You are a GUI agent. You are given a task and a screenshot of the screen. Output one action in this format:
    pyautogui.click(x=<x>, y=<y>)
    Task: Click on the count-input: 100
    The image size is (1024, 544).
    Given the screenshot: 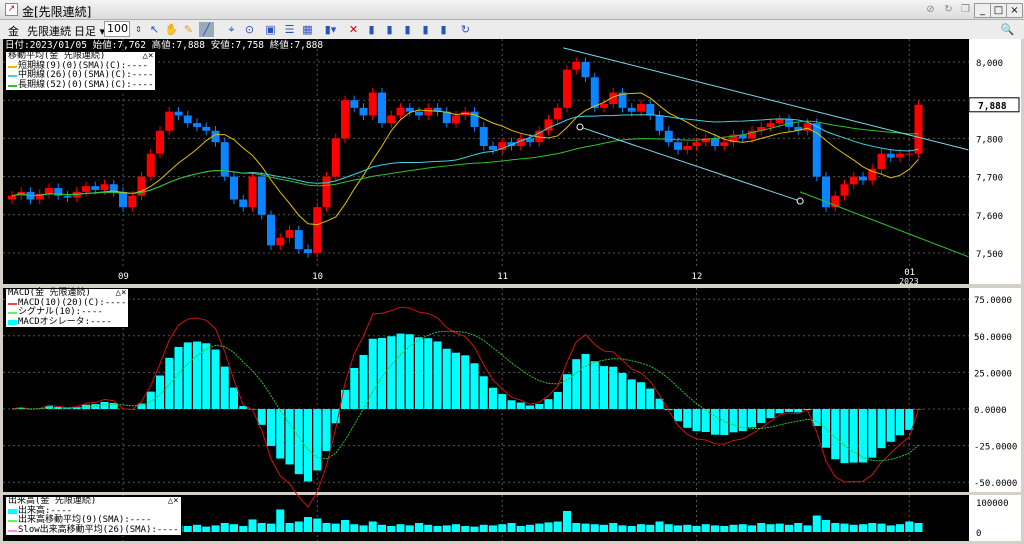 What is the action you would take?
    pyautogui.click(x=117, y=29)
    